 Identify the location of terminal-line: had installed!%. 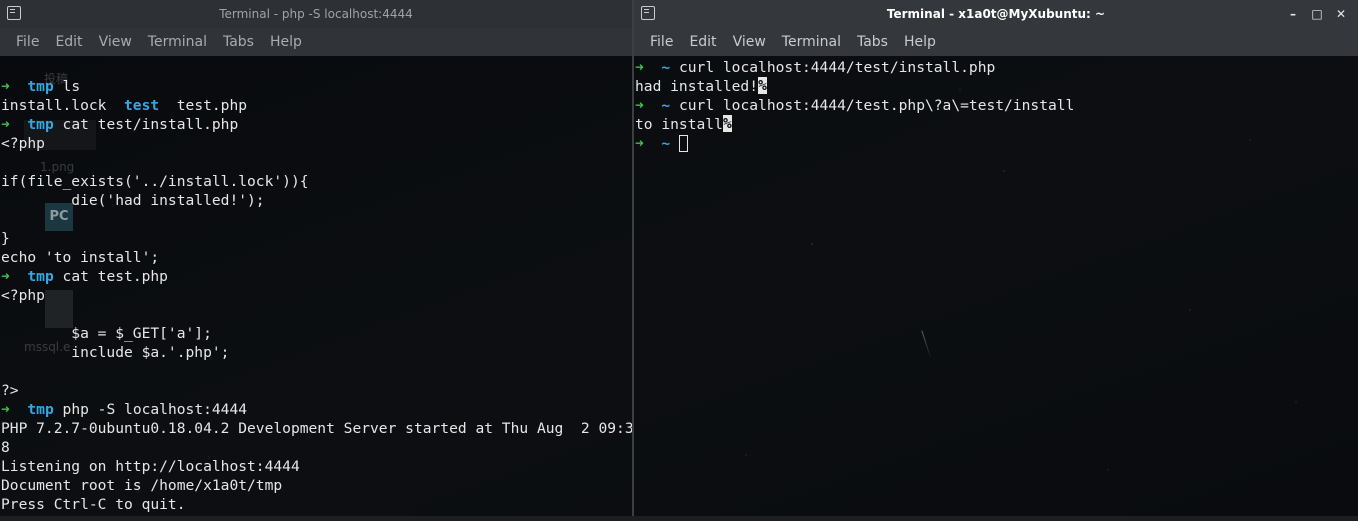
(996, 86).